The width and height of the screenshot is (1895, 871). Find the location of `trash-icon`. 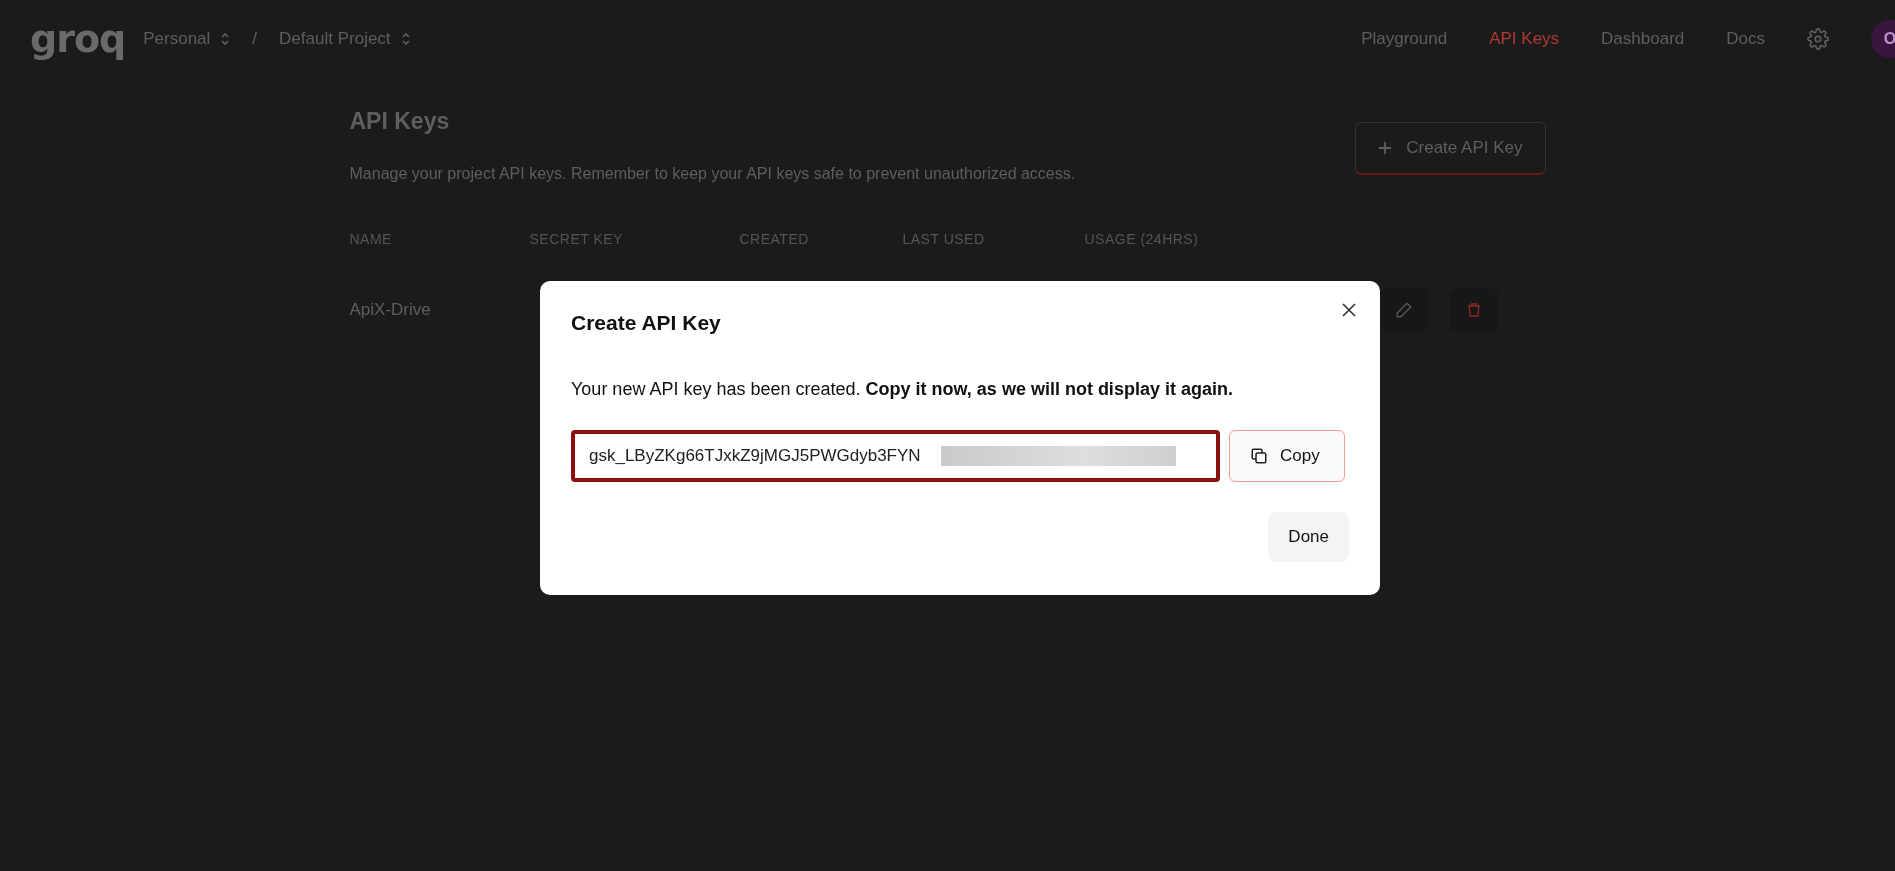

trash-icon is located at coordinates (1473, 310).